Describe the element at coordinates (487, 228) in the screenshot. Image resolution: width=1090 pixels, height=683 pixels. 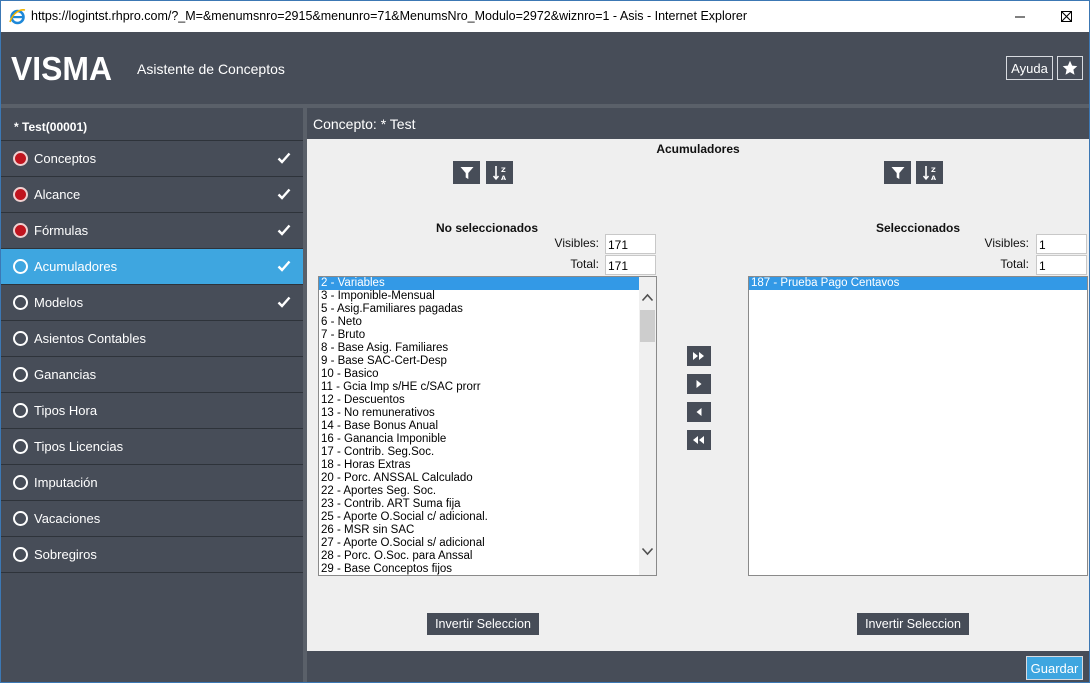
I see `left-column-title: No seleccionados` at that location.